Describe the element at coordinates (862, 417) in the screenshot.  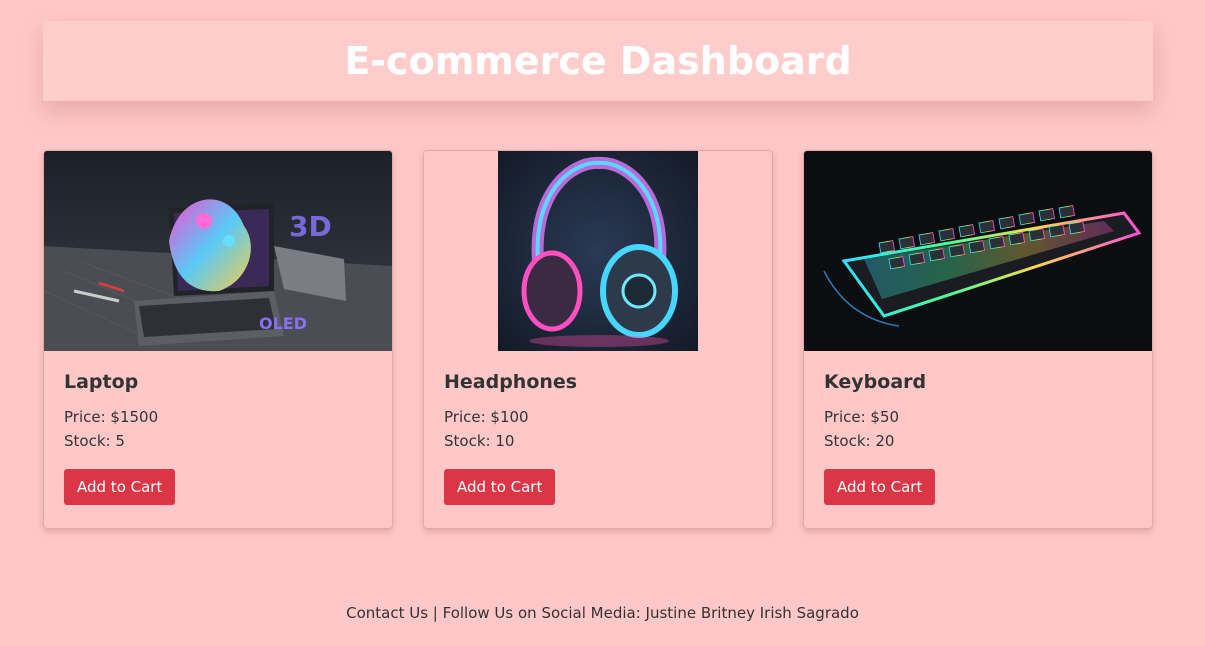
I see `product-price: Price: $50` at that location.